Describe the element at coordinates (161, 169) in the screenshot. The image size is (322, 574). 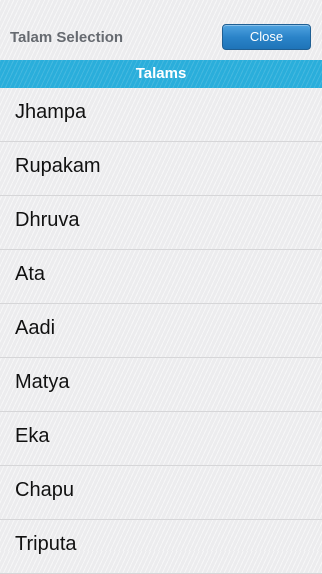
I see `list-item-rupakam: Rupakam` at that location.